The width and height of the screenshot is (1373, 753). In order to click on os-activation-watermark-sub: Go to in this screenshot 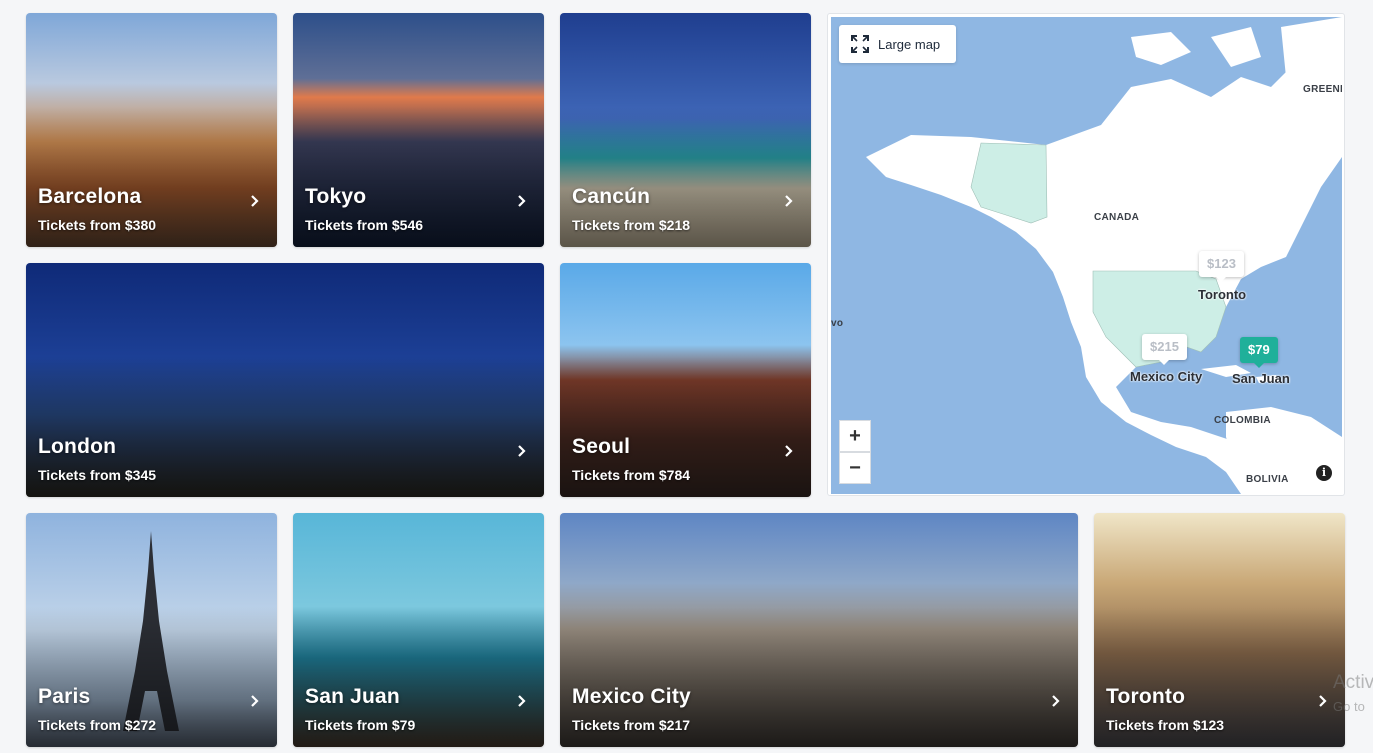, I will do `click(1349, 706)`.